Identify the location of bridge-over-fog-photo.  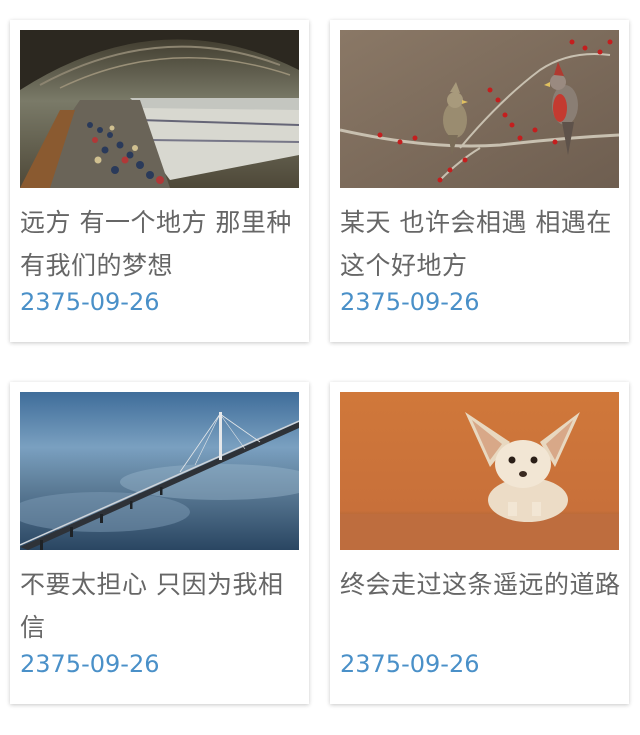
(159, 471).